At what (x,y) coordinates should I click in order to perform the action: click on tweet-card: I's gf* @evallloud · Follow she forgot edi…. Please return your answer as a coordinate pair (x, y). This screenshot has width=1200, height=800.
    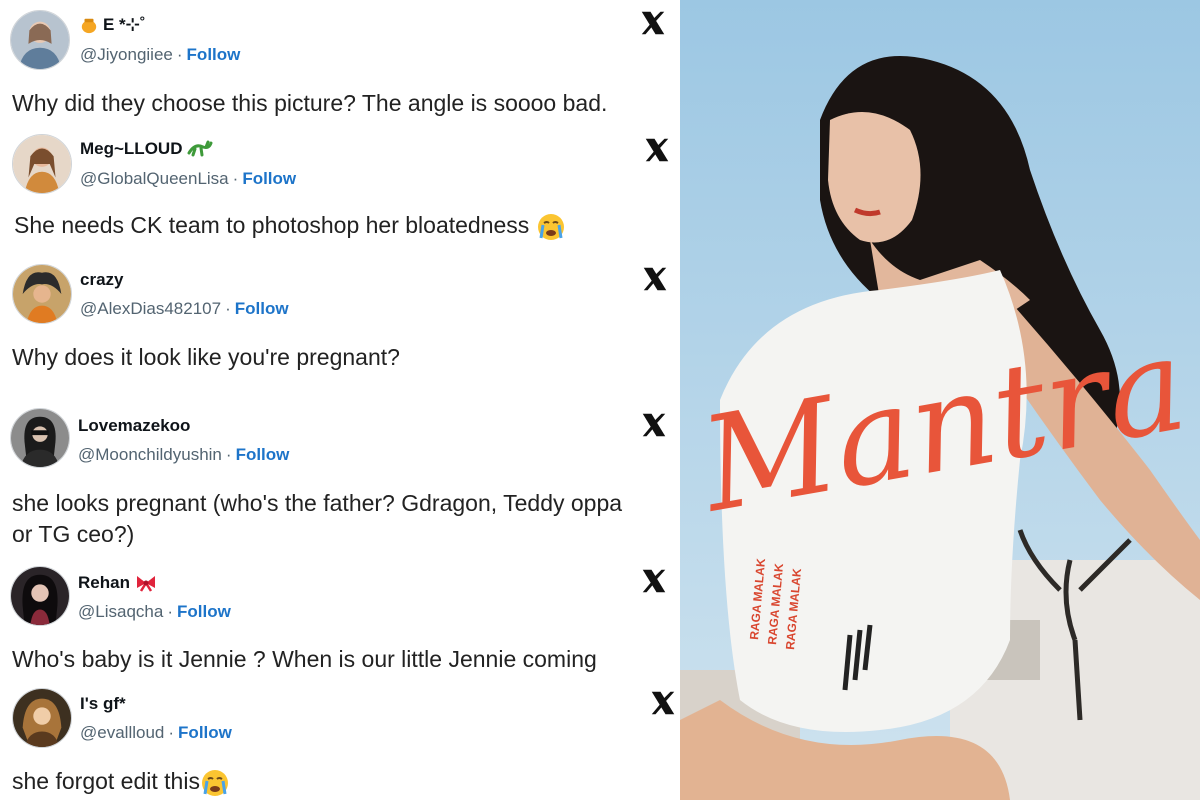
    Looking at the image, I should click on (340, 740).